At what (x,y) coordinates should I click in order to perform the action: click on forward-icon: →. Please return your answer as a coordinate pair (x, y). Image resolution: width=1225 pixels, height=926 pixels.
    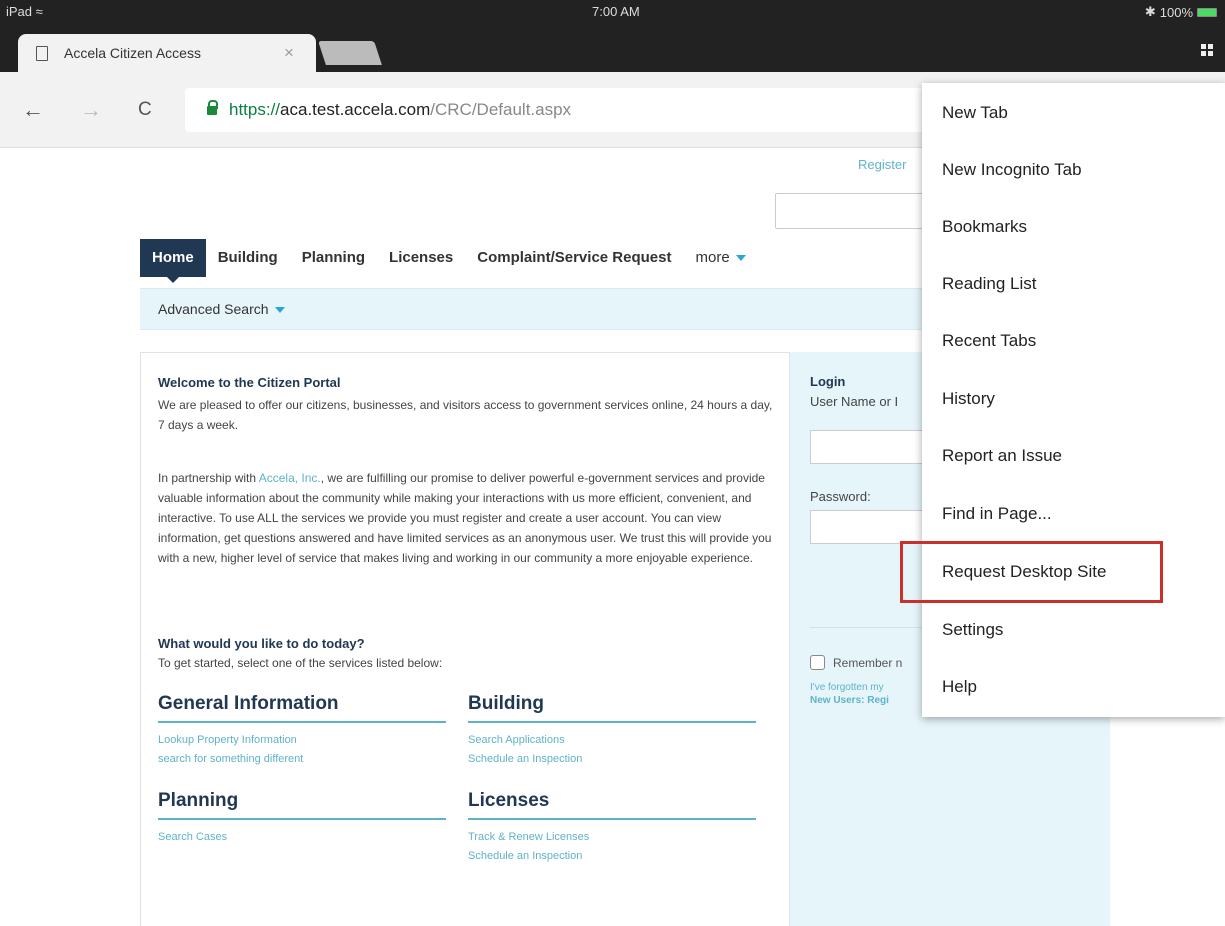
    Looking at the image, I should click on (91, 110).